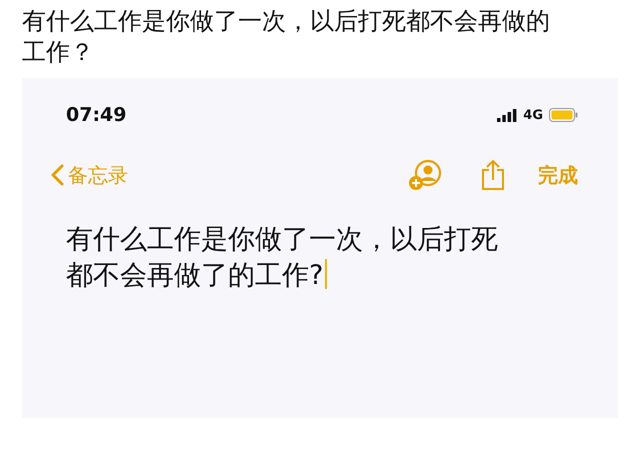 This screenshot has height=450, width=640. I want to click on done-button: 完成, so click(558, 175).